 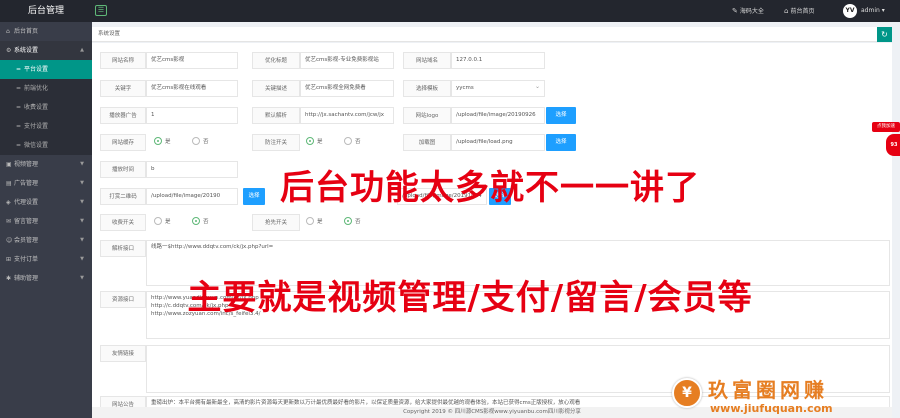 What do you see at coordinates (427, 115) in the screenshot?
I see `logo-label: 网站logo` at bounding box center [427, 115].